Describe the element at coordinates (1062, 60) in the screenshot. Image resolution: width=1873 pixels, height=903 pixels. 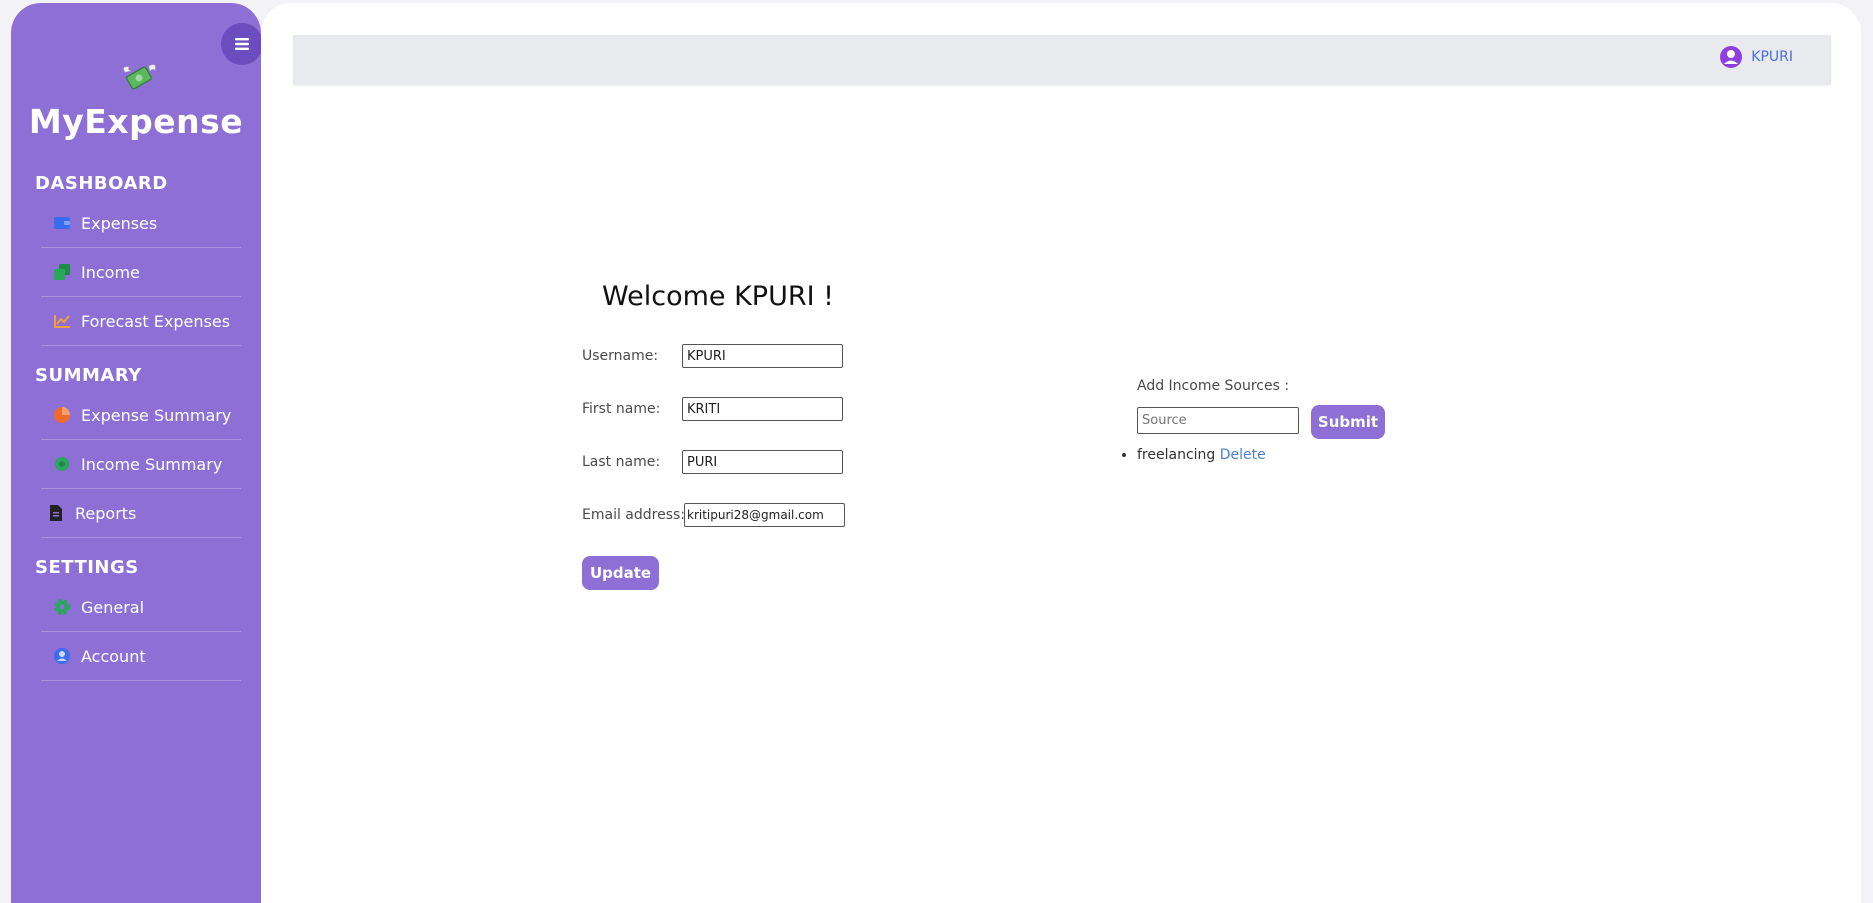
I see `top-navbar: KPURI` at that location.